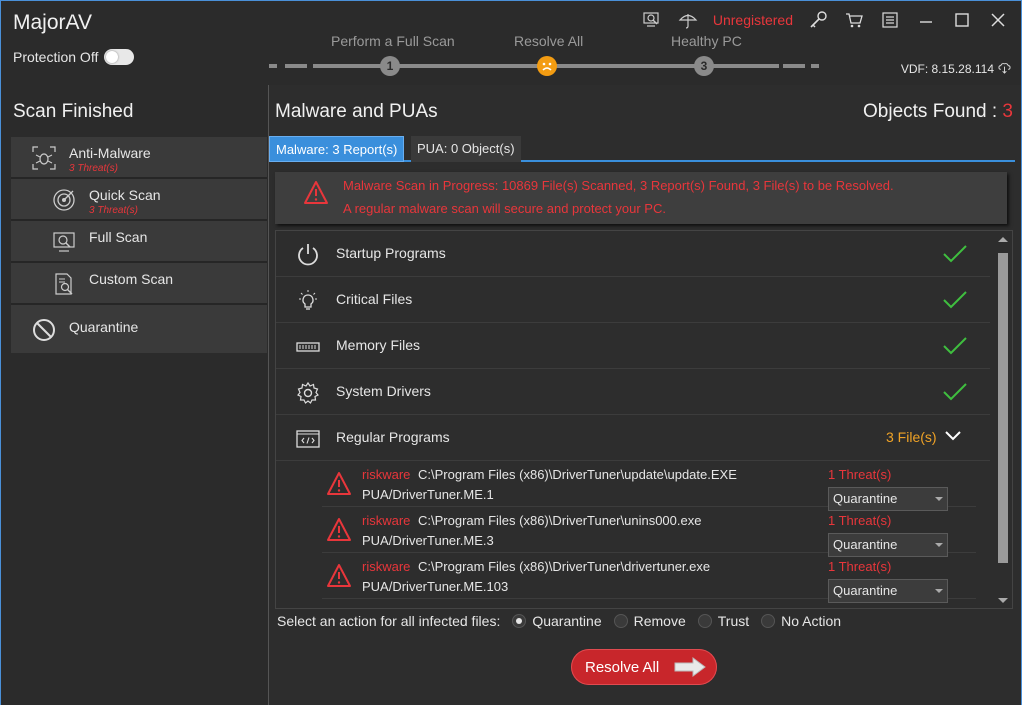 This screenshot has height=705, width=1022. Describe the element at coordinates (389, 621) in the screenshot. I see `bulk-action-label: Select an action for all infected files:` at that location.